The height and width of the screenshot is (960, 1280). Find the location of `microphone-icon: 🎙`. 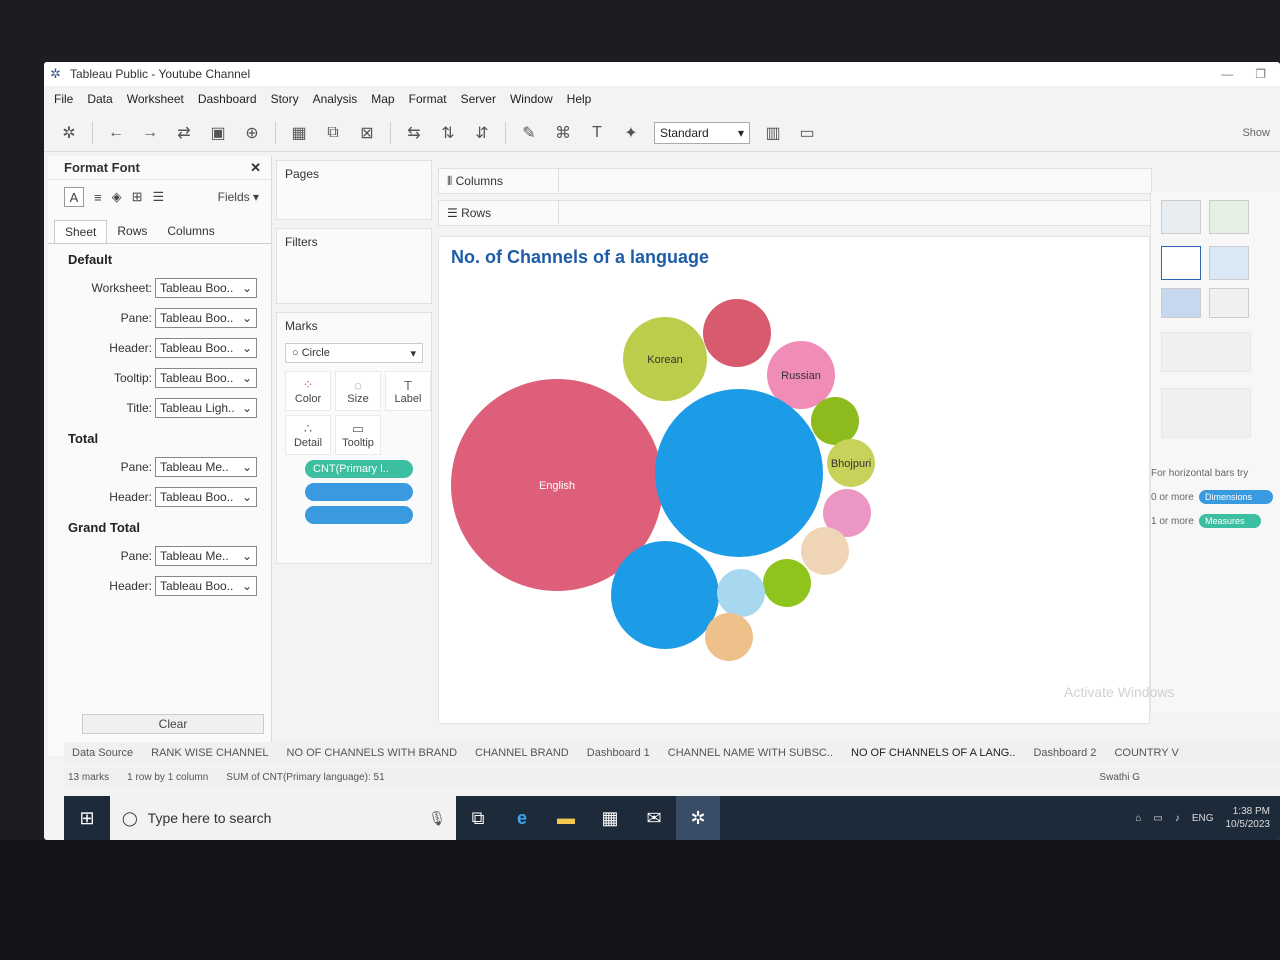

microphone-icon: 🎙 is located at coordinates (437, 818).